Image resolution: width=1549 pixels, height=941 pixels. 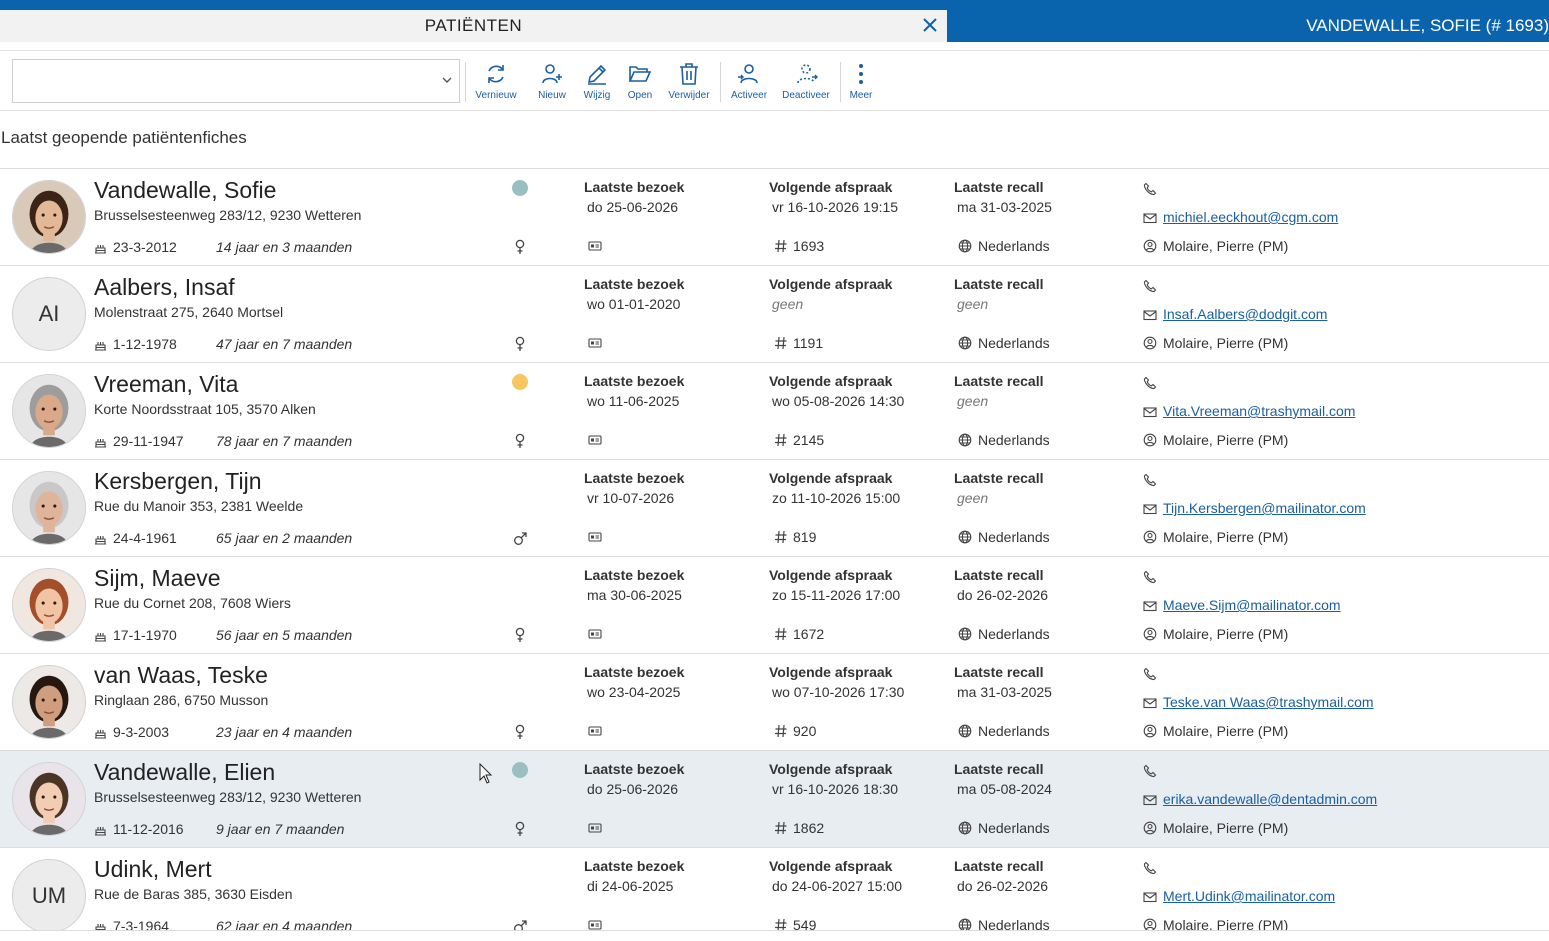 I want to click on patient-name: Kersbergen, Tijn, so click(x=177, y=481).